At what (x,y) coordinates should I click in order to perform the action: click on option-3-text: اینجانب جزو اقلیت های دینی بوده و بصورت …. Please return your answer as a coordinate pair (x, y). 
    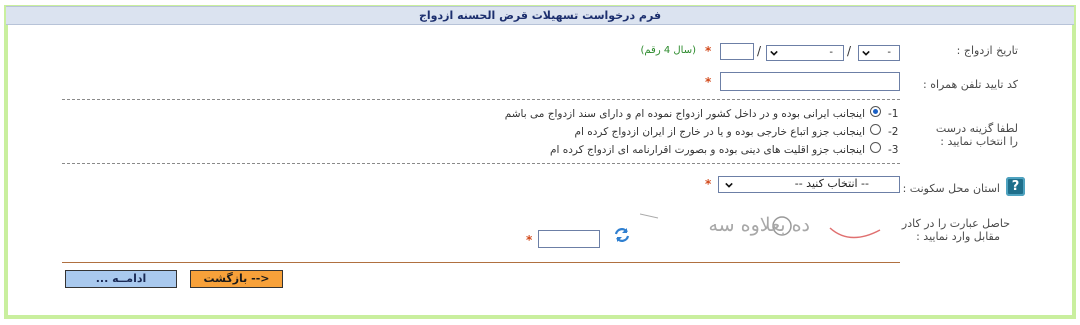
    Looking at the image, I should click on (707, 150).